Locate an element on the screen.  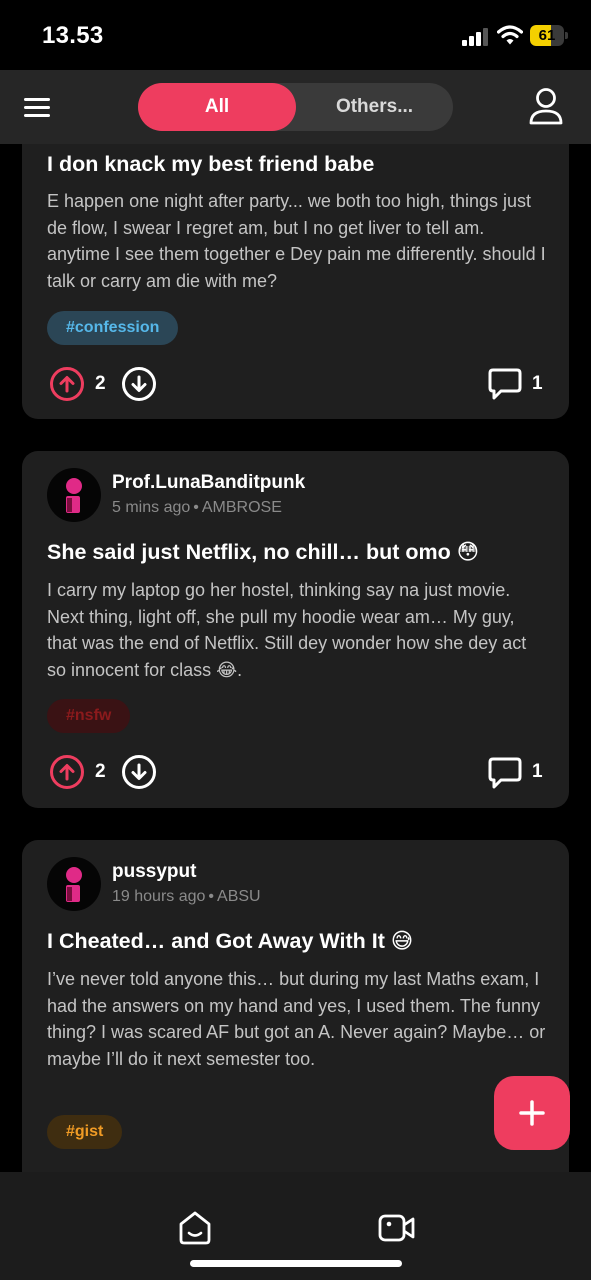
tag-gist: #gist is located at coordinates (85, 1132).